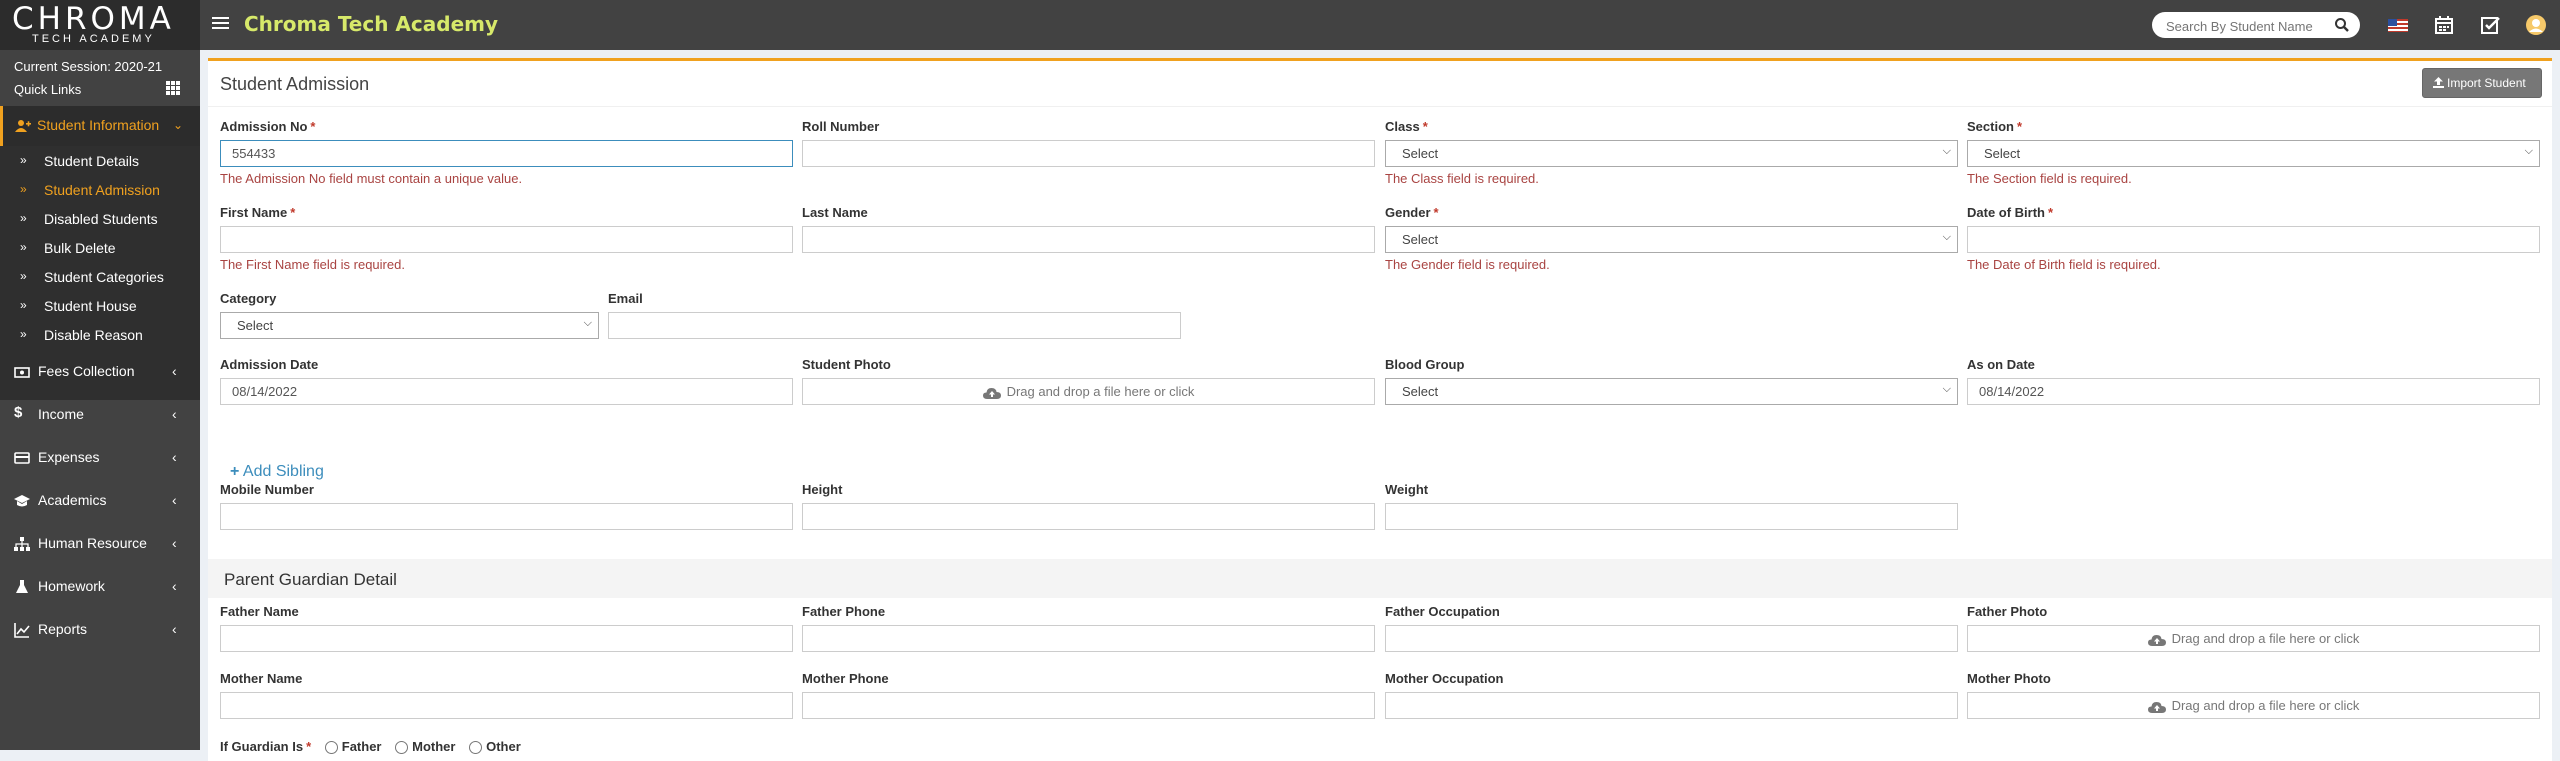  I want to click on guardian-father-radio, so click(331, 748).